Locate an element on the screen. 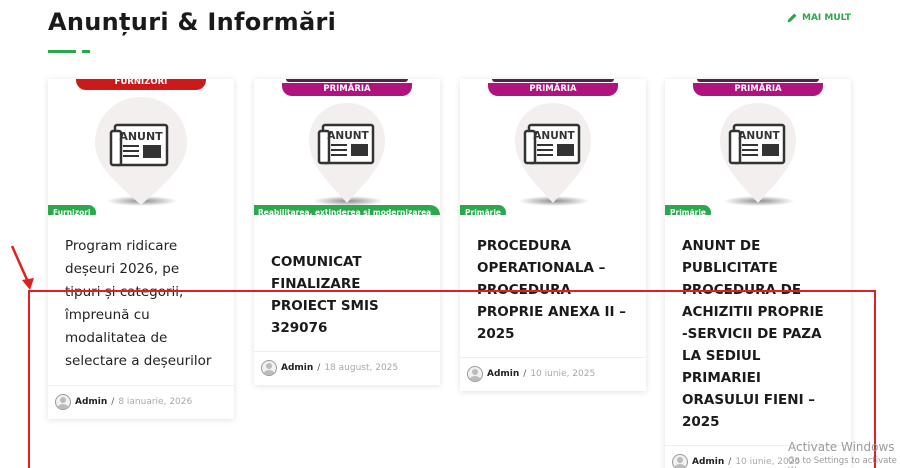 The image size is (900, 468). category-tag: Furnizori is located at coordinates (72, 210).